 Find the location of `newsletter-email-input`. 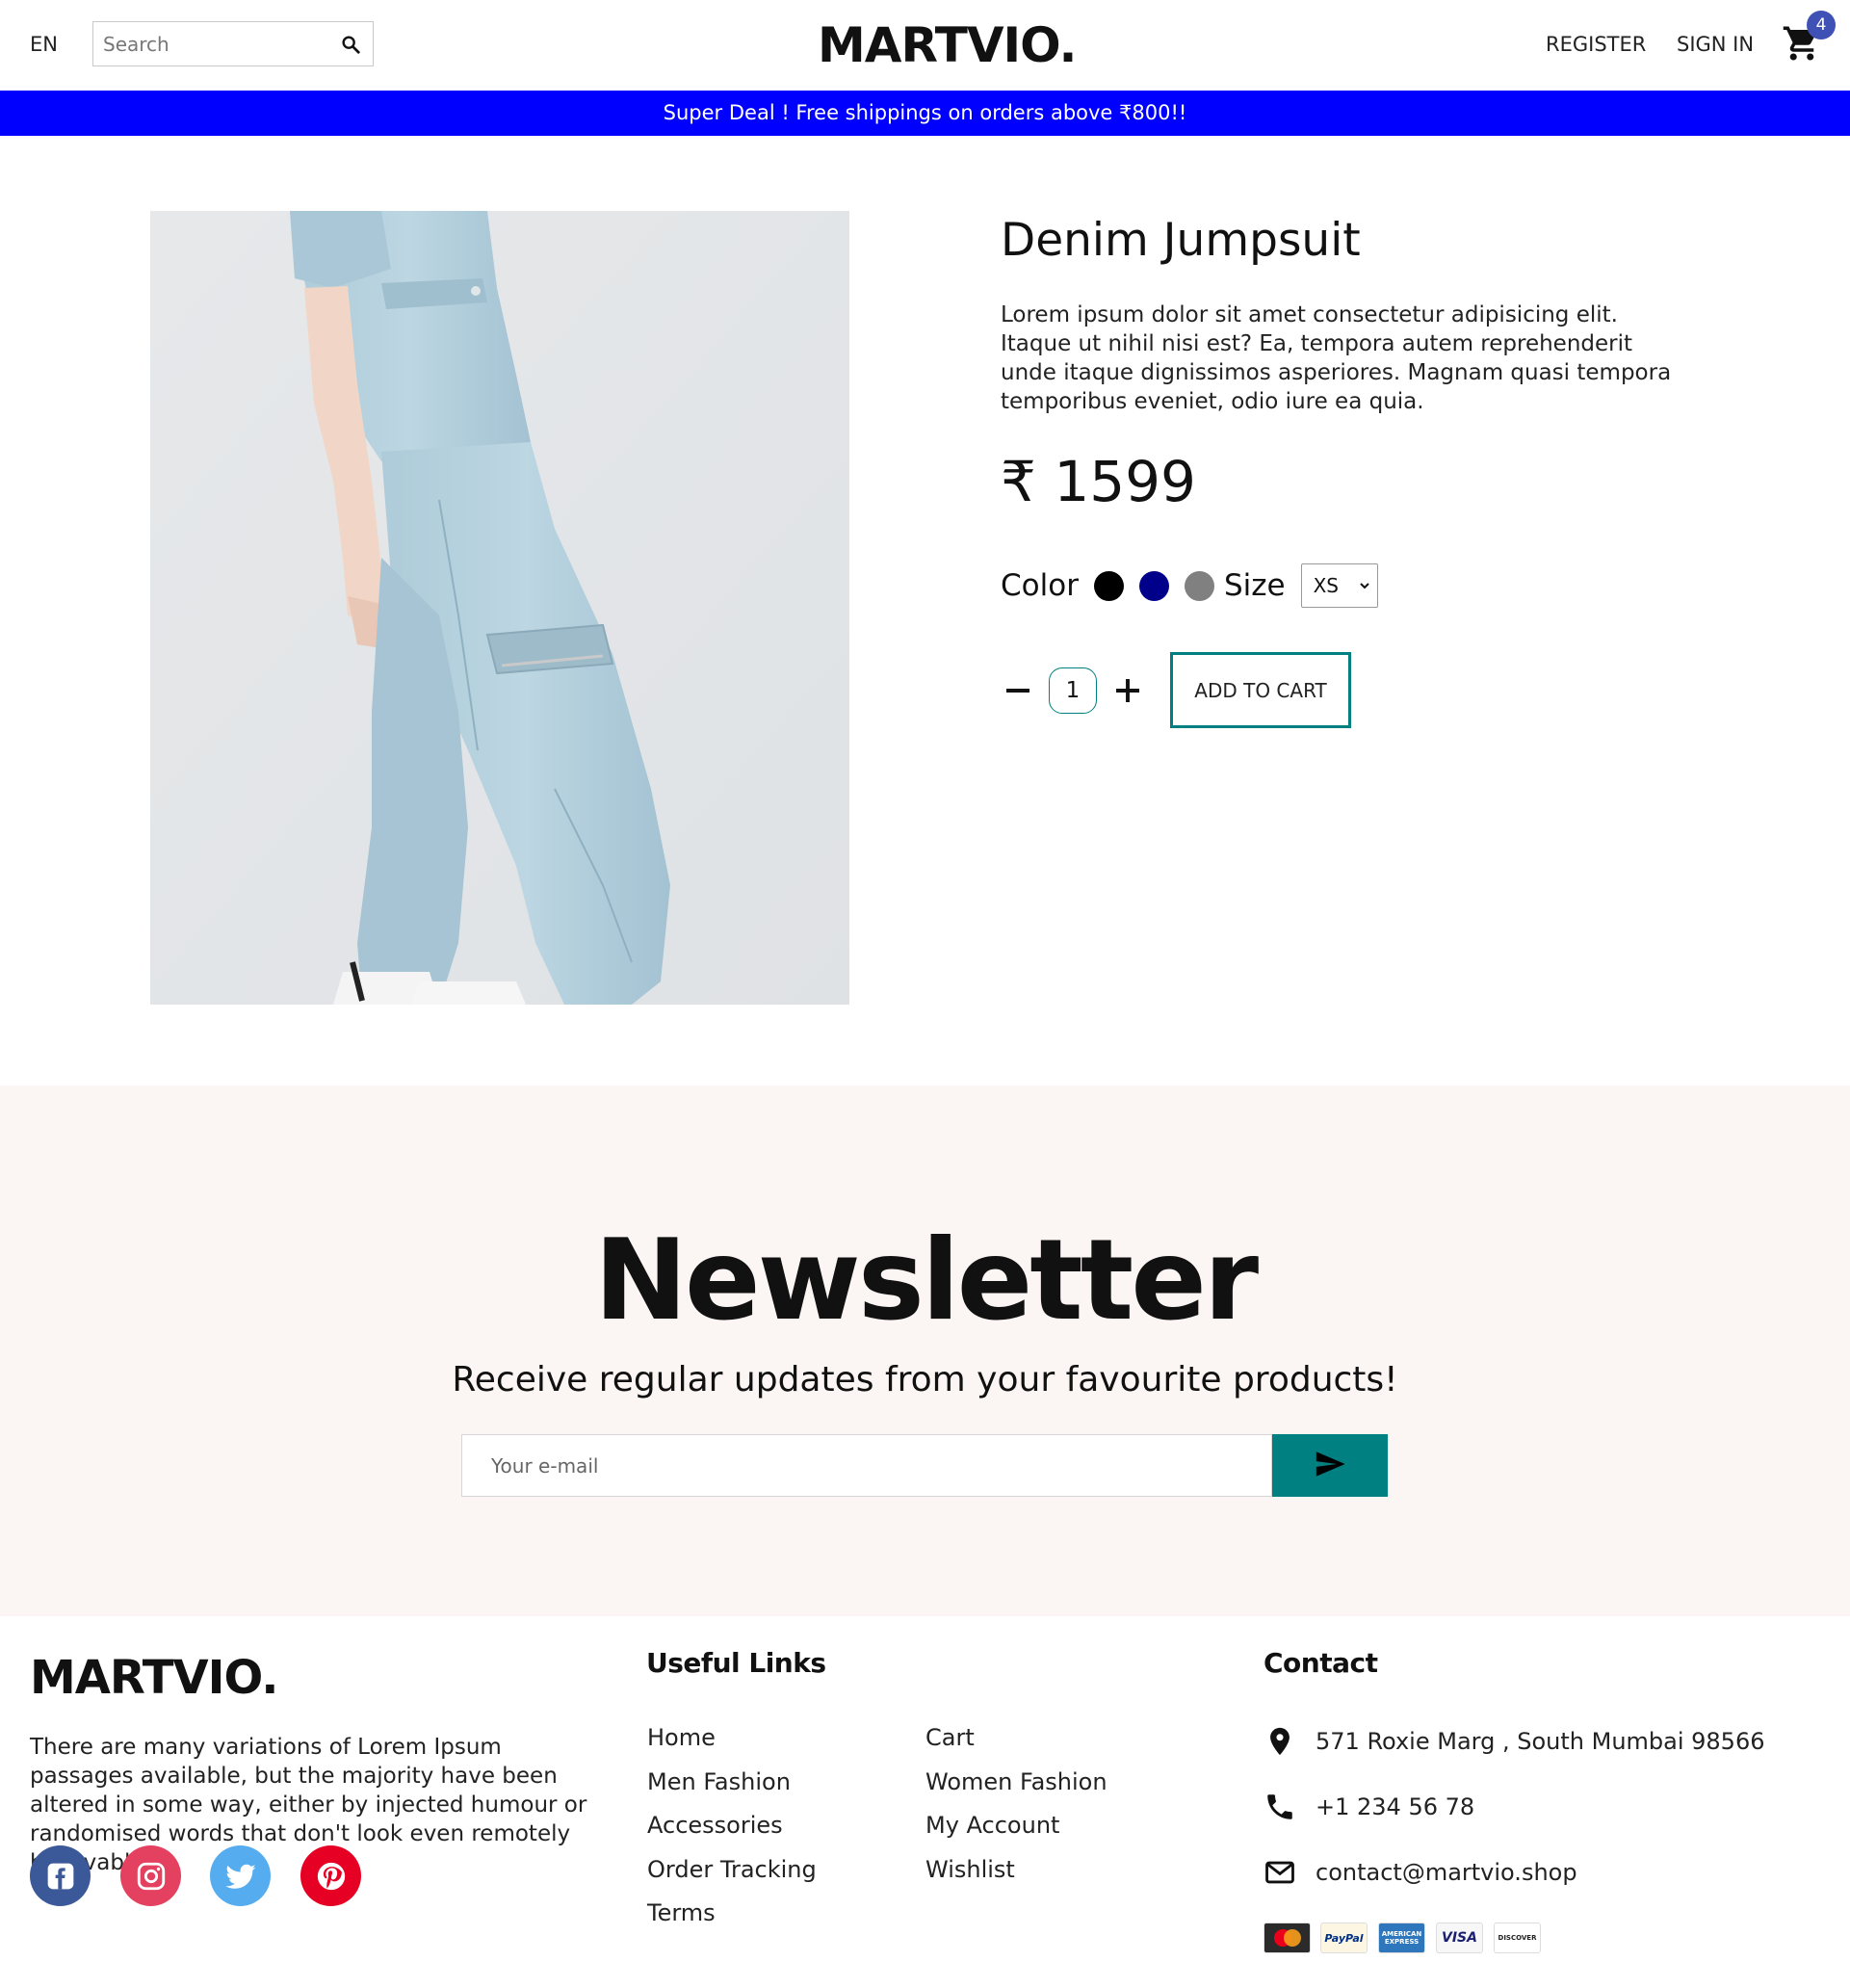

newsletter-email-input is located at coordinates (866, 1465).